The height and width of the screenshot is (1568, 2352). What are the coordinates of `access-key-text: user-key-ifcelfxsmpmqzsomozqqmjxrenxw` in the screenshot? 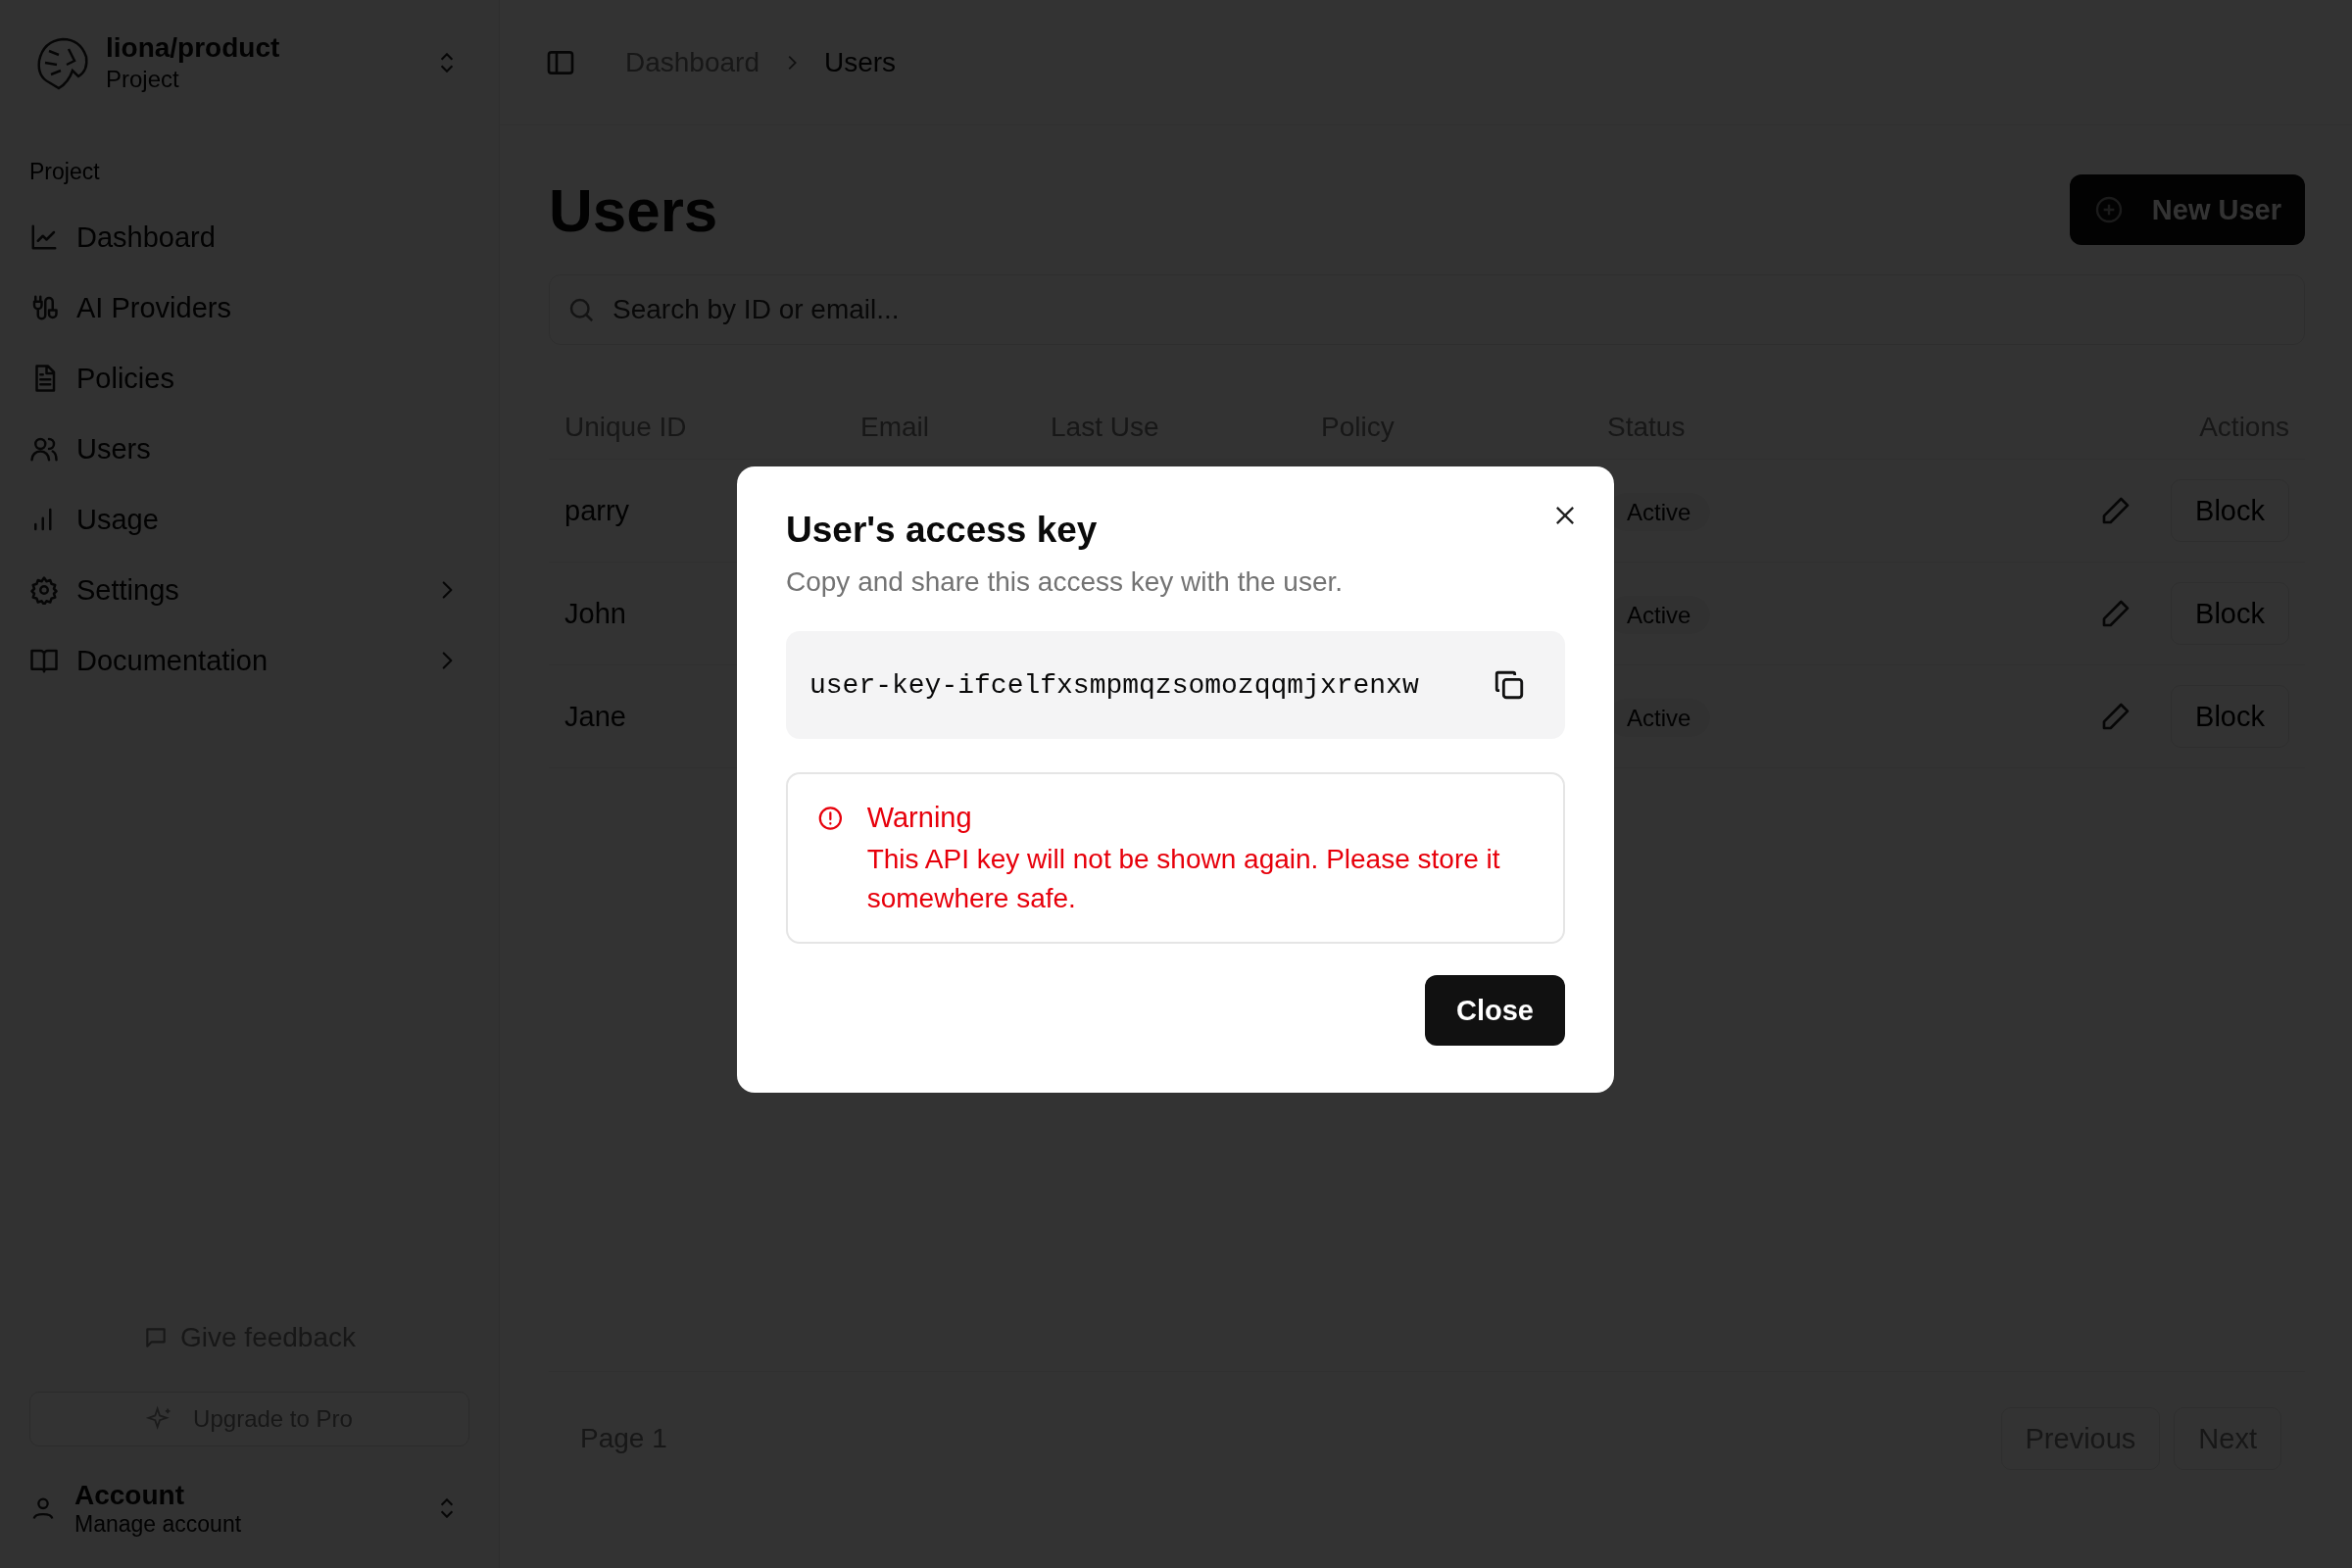 It's located at (1114, 685).